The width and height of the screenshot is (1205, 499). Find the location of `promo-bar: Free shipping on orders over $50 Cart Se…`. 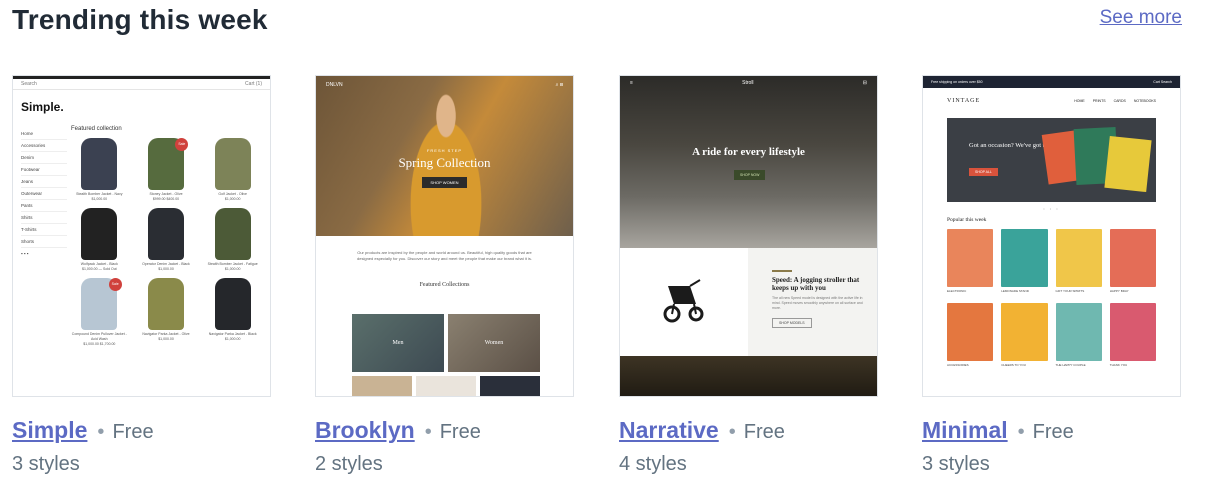

promo-bar: Free shipping on orders over $50 Cart Se… is located at coordinates (1051, 82).